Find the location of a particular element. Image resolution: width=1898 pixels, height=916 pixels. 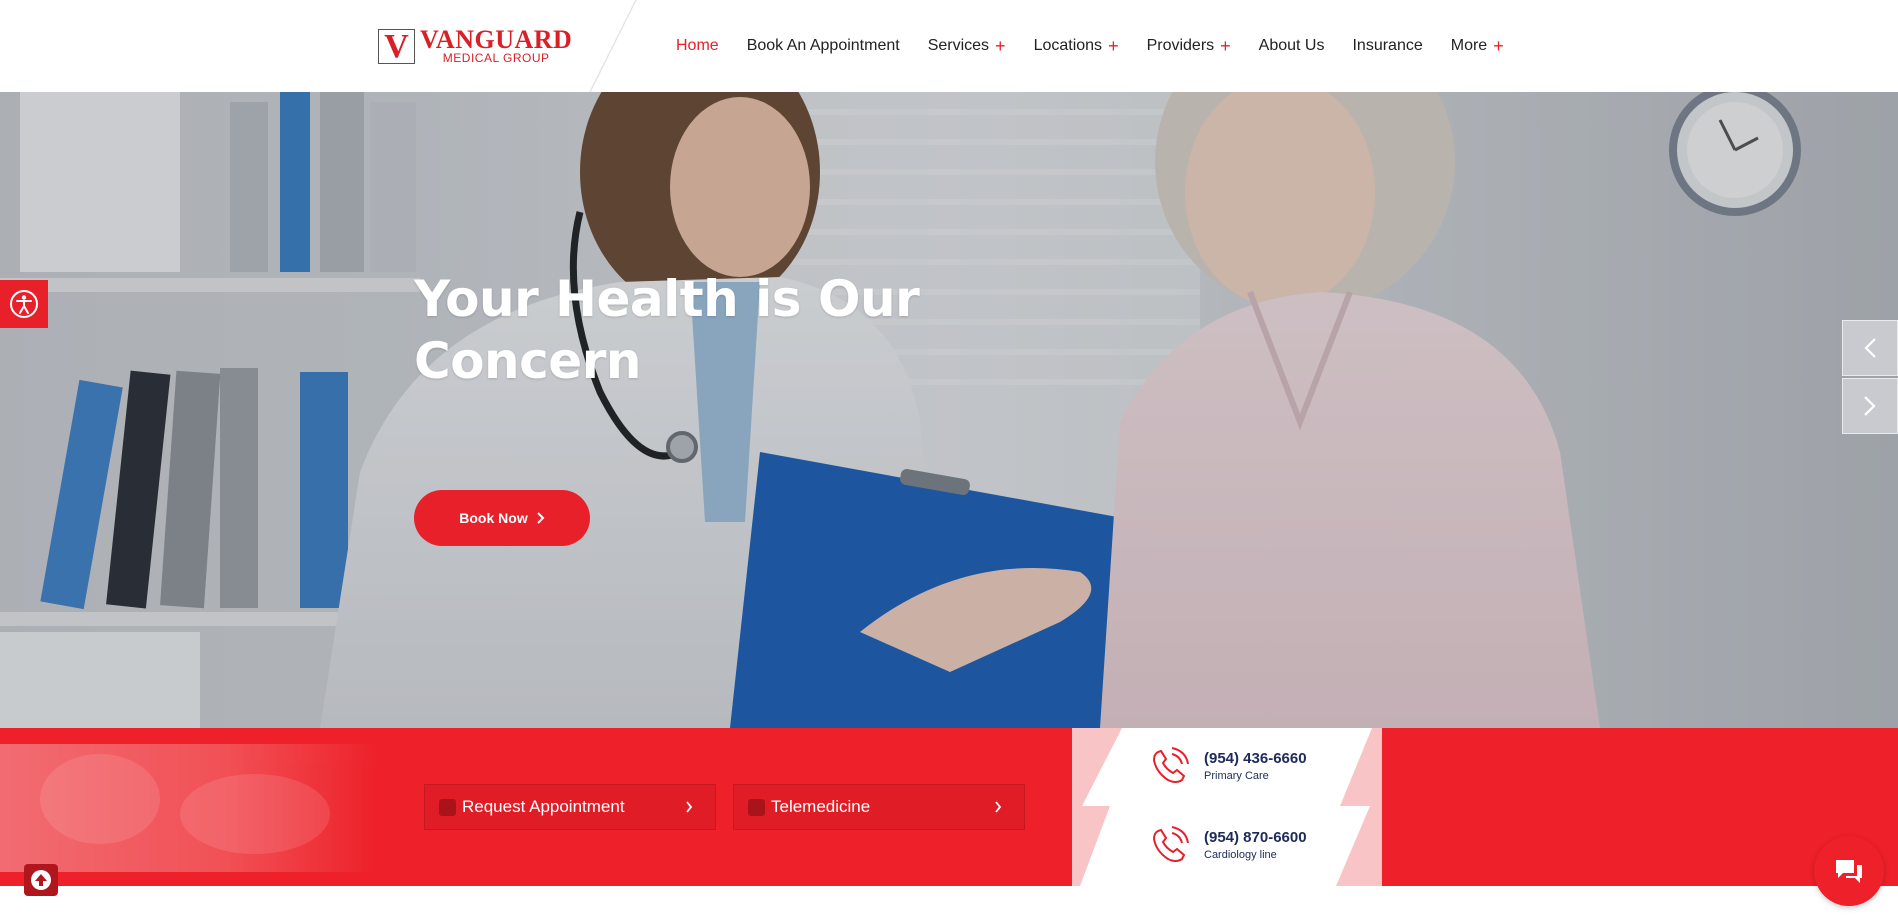

logo-subtitle: MEDICAL GROUP is located at coordinates (496, 58).